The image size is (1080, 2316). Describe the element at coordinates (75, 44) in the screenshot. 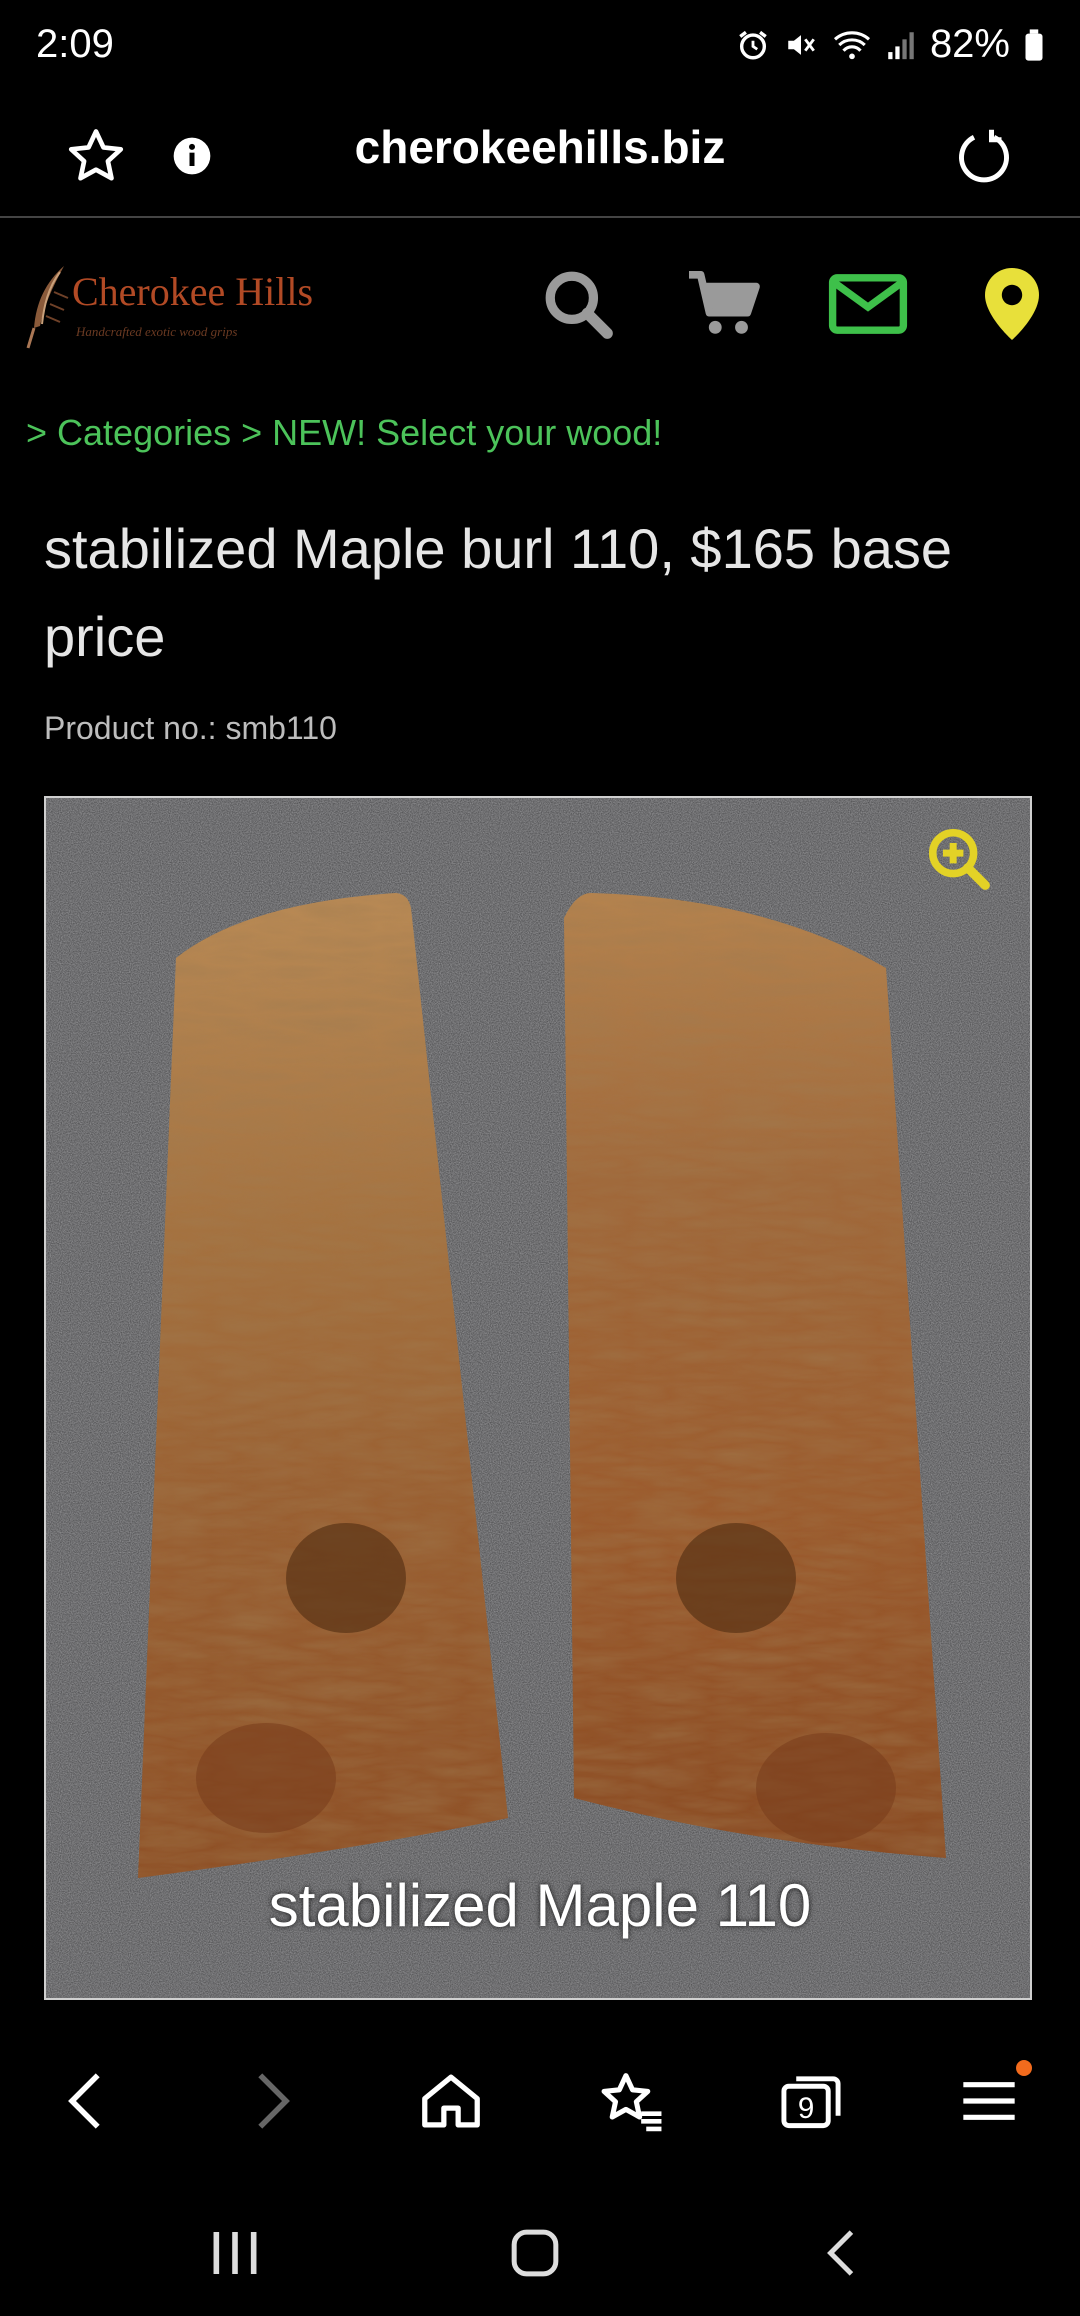

I see `status-time: 2:09` at that location.